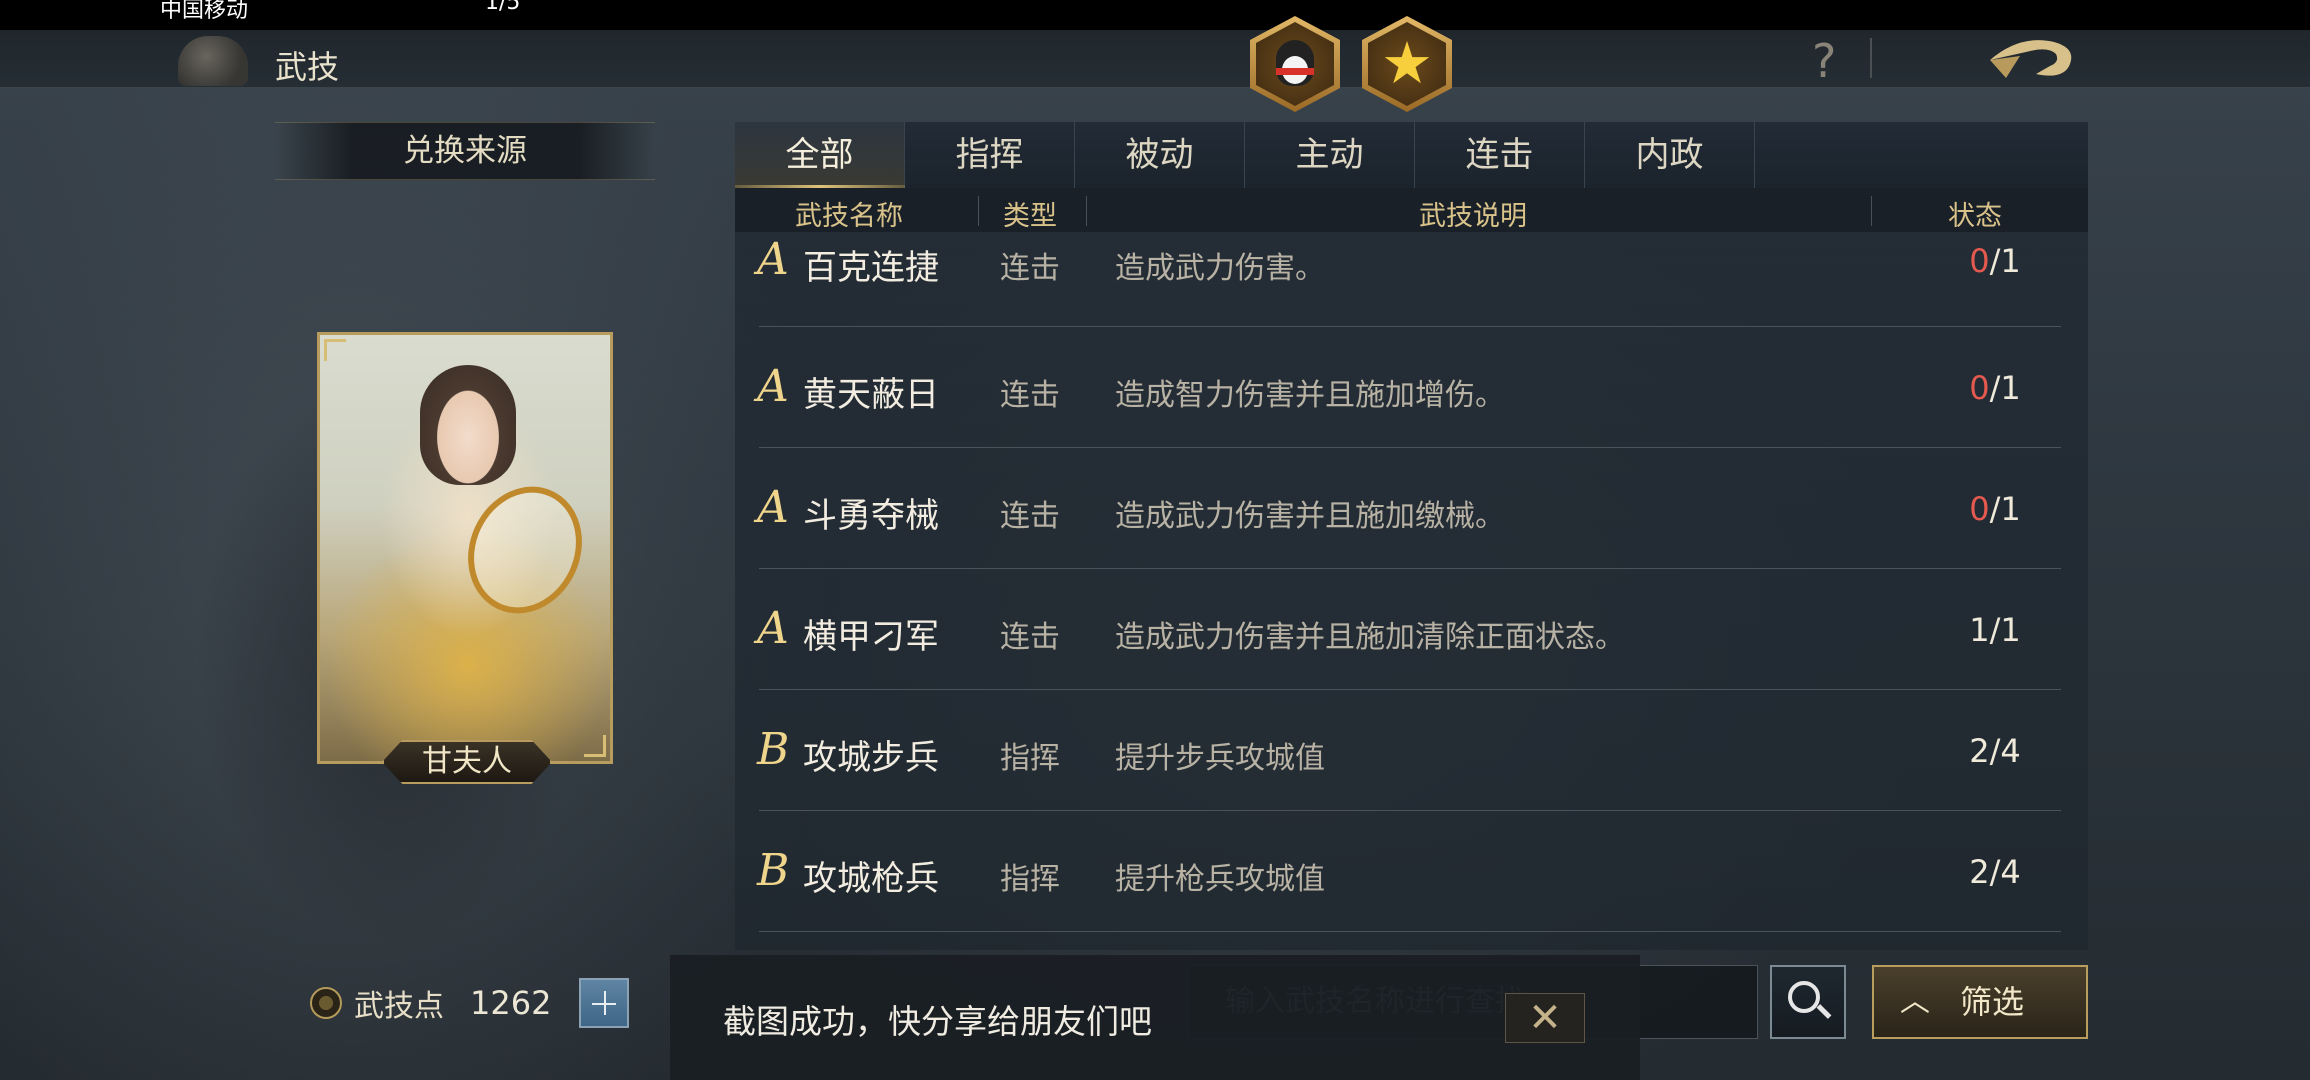 This screenshot has width=2310, height=1080. I want to click on hero-head-art, so click(468, 425).